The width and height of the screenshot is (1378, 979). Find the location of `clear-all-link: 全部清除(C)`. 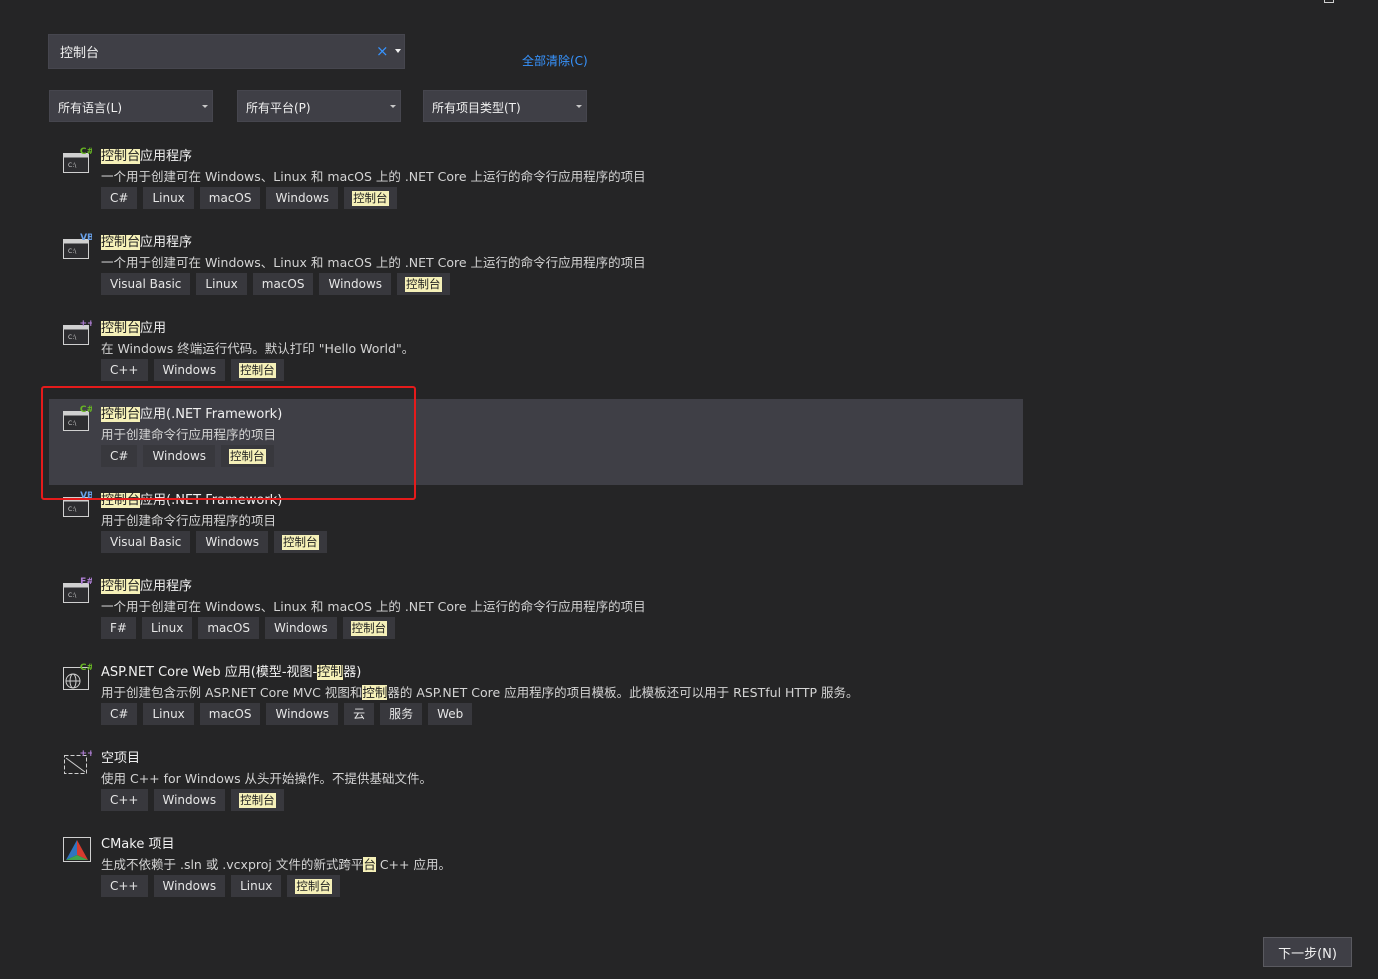

clear-all-link: 全部清除(C) is located at coordinates (555, 60).